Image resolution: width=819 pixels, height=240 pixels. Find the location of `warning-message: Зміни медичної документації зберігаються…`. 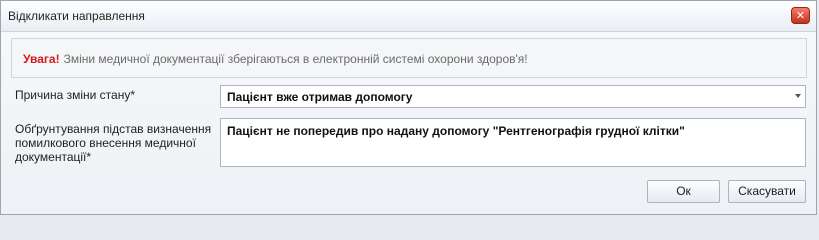

warning-message: Зміни медичної документації зберігаються… is located at coordinates (295, 59).